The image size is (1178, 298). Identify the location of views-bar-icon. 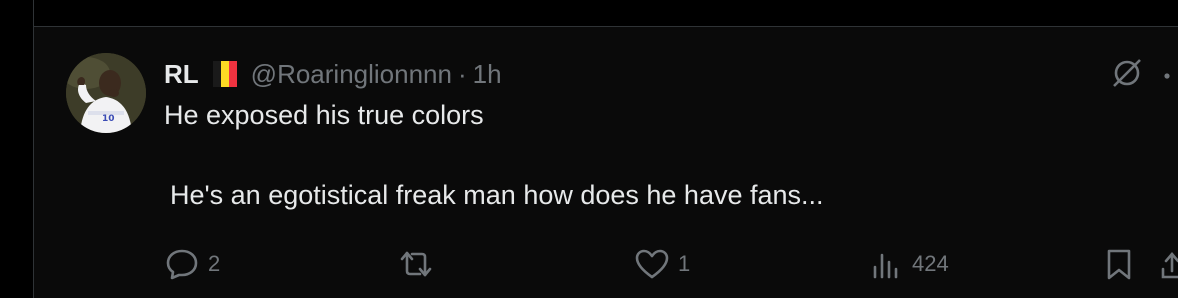
(885, 266).